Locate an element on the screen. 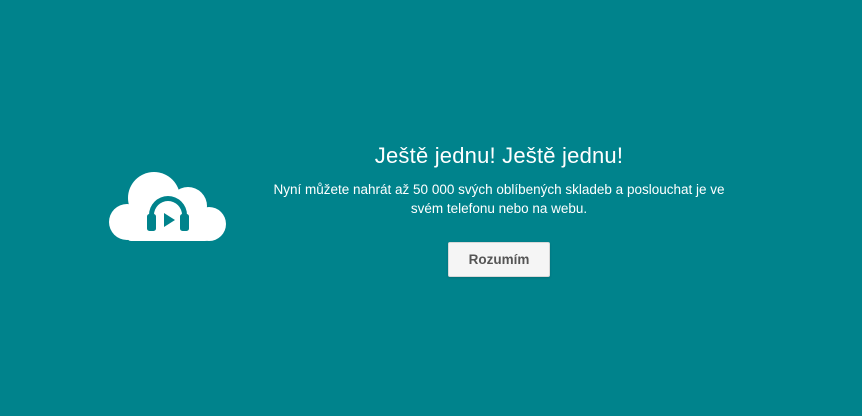  cloud-headphones-icon is located at coordinates (168, 206).